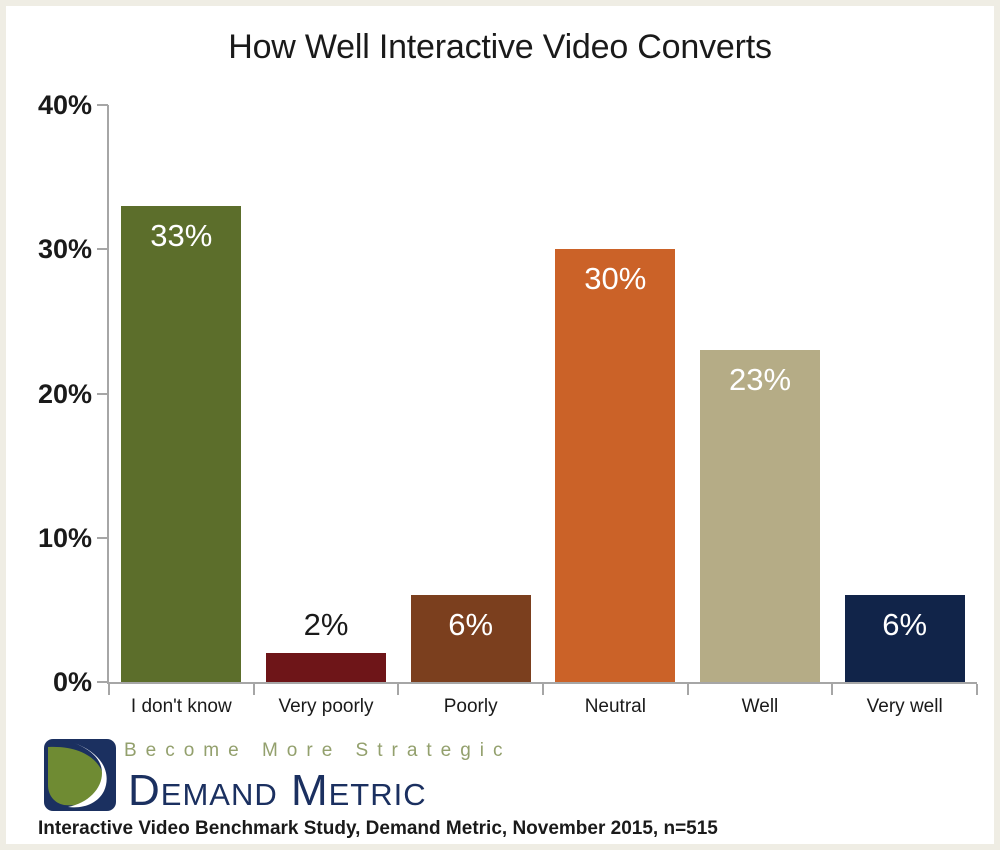  Describe the element at coordinates (277, 790) in the screenshot. I see `logo-wordmark: Demand Metric` at that location.